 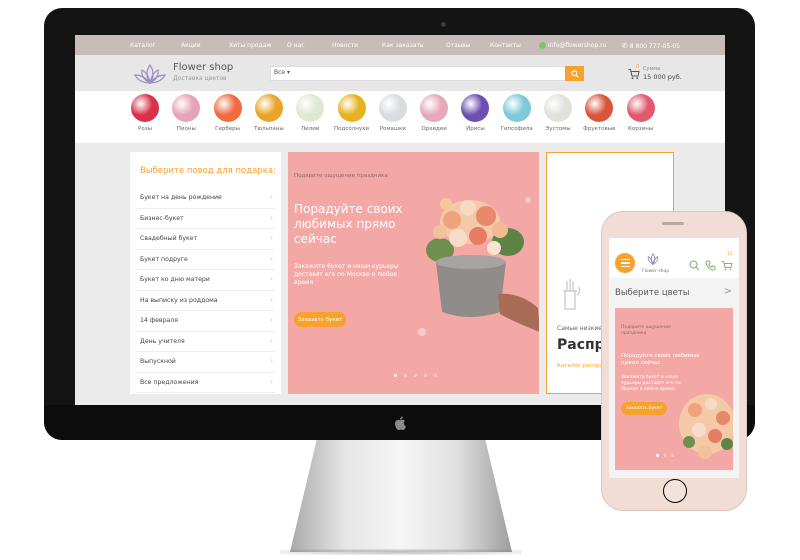 I want to click on category-item: Гипсофила, so click(x=517, y=113).